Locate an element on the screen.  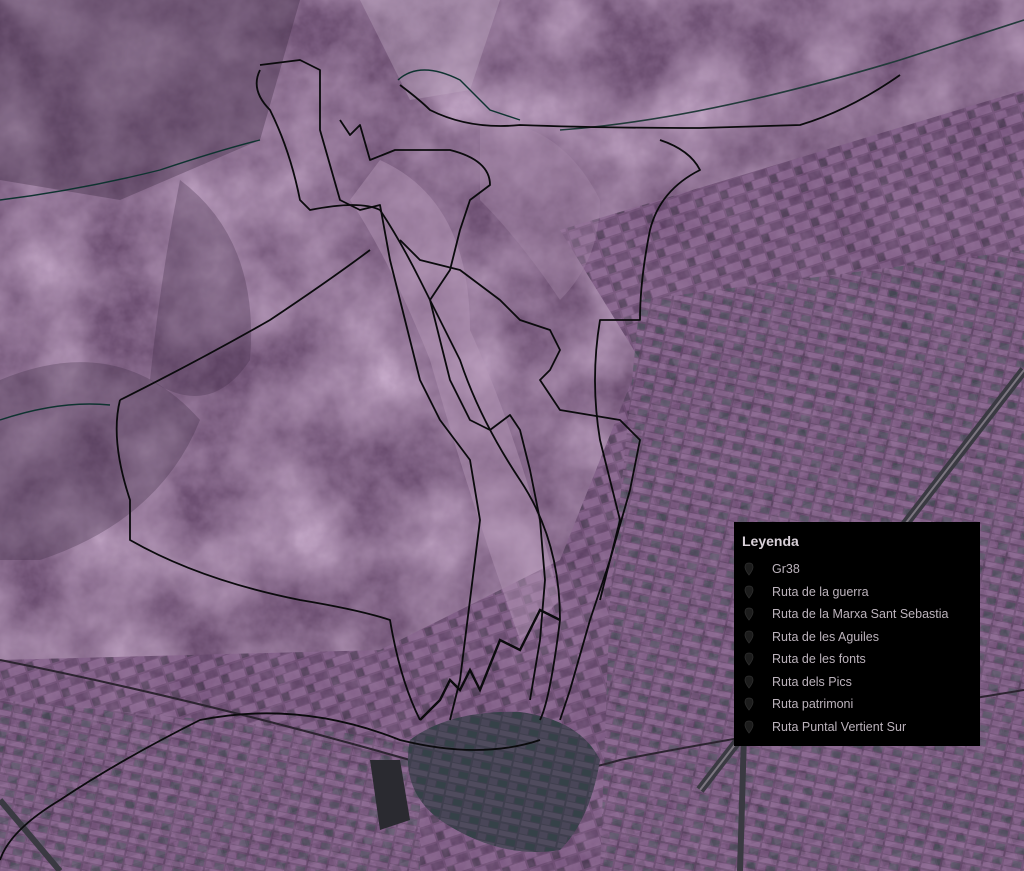
legend-item: Ruta Puntal Vertient Sur is located at coordinates (861, 727).